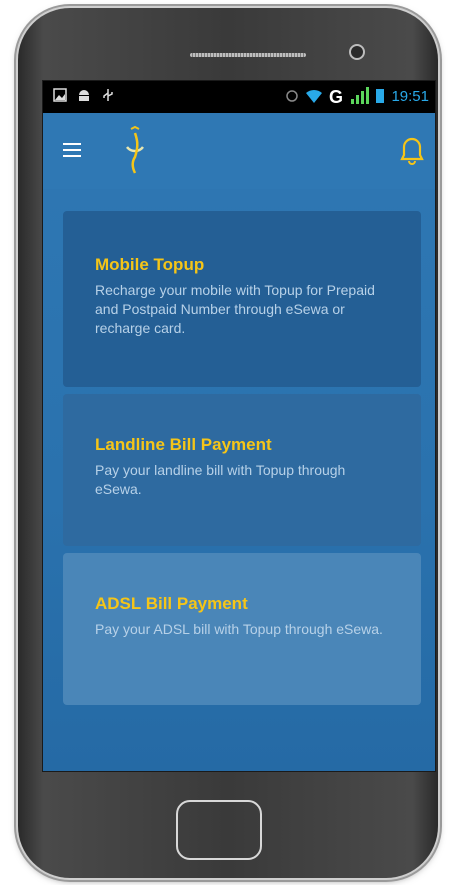 The width and height of the screenshot is (452, 885). What do you see at coordinates (150, 264) in the screenshot?
I see `card-title: Mobile Topup` at bounding box center [150, 264].